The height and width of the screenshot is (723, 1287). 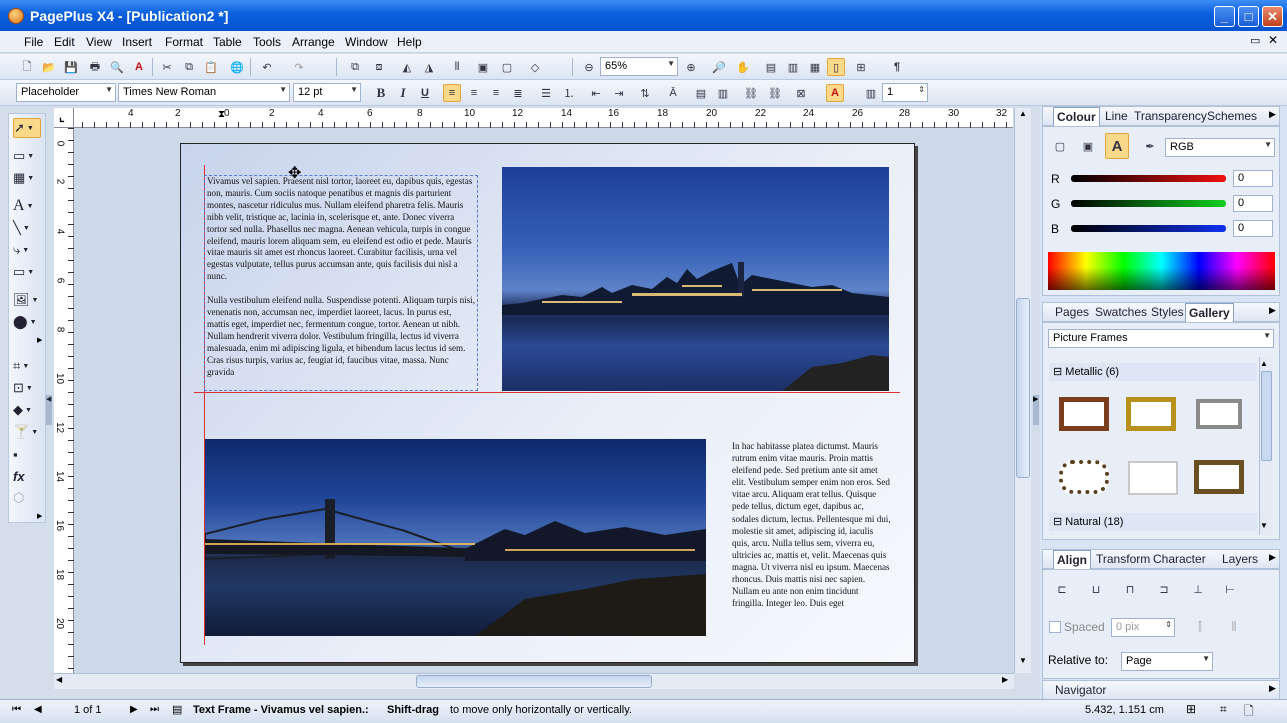 What do you see at coordinates (1084, 477) in the screenshot?
I see `frame-thumb-ornate` at bounding box center [1084, 477].